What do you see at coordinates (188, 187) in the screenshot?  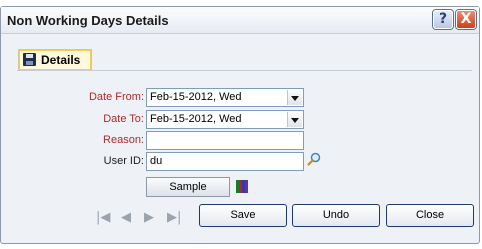 I see `sample-button: Sample` at bounding box center [188, 187].